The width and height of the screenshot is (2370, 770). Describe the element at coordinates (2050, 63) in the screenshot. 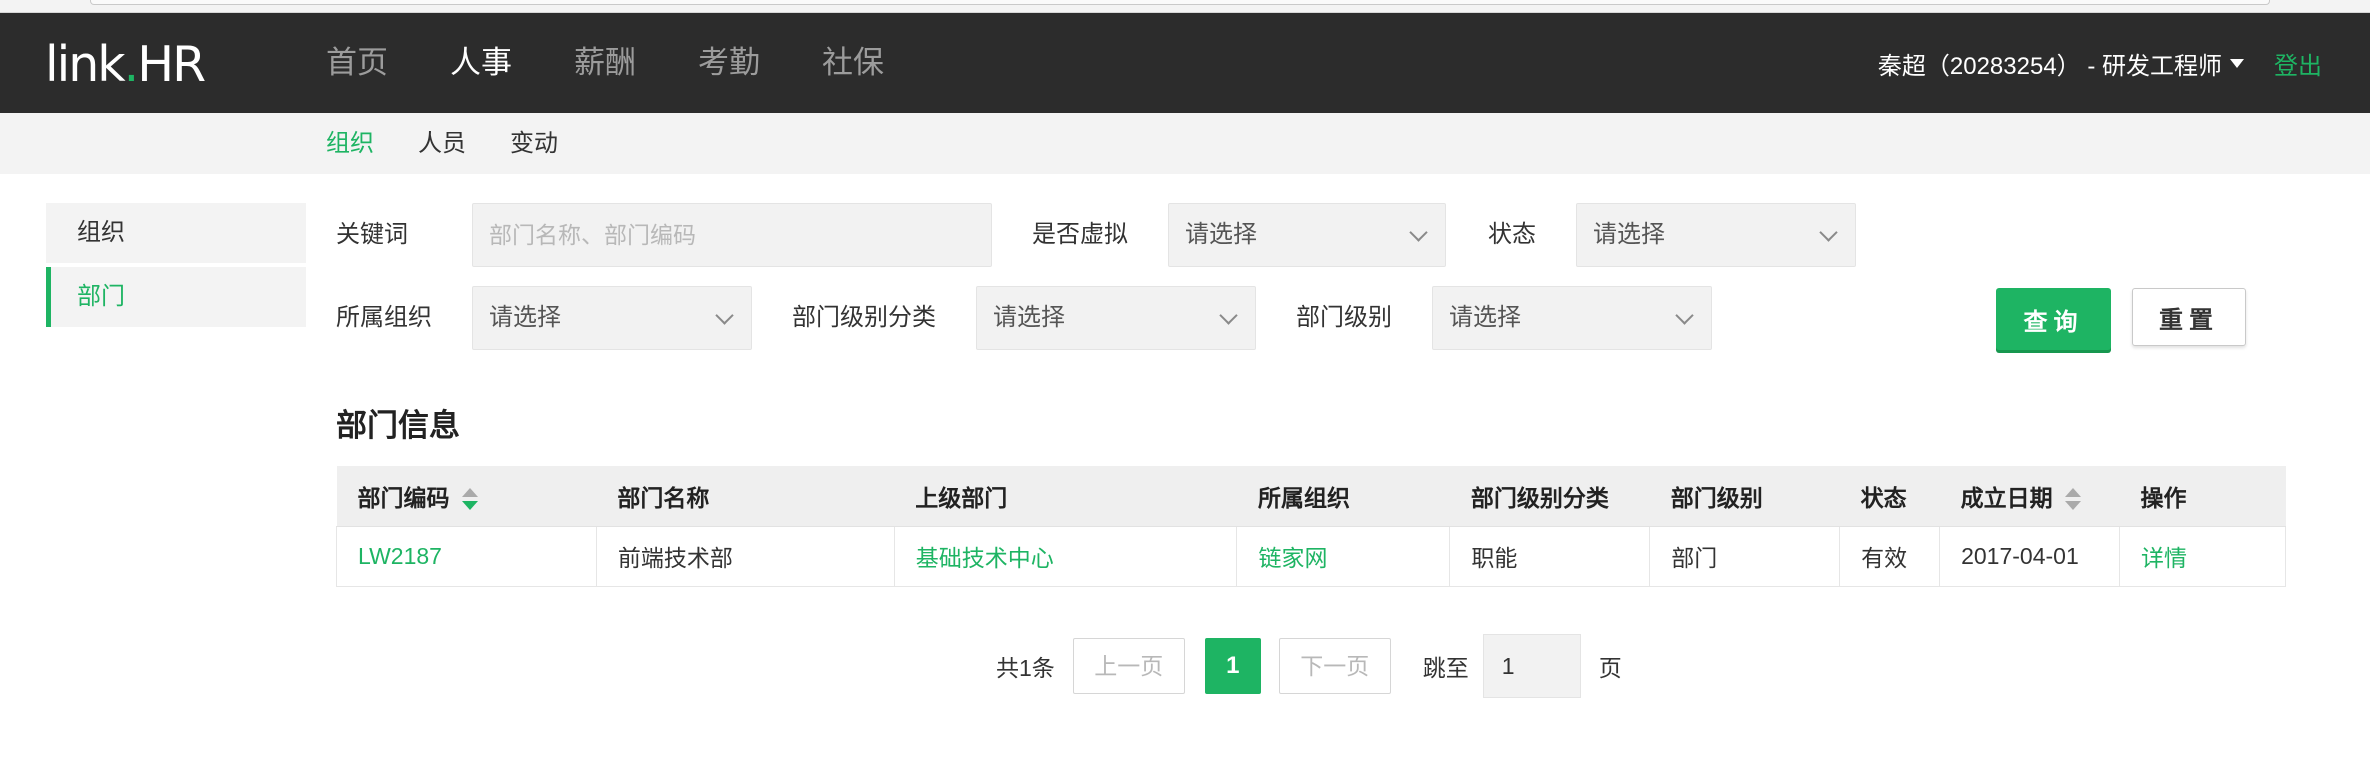

I see `user-name-role: 秦超（20283254） - 研发工程师` at that location.